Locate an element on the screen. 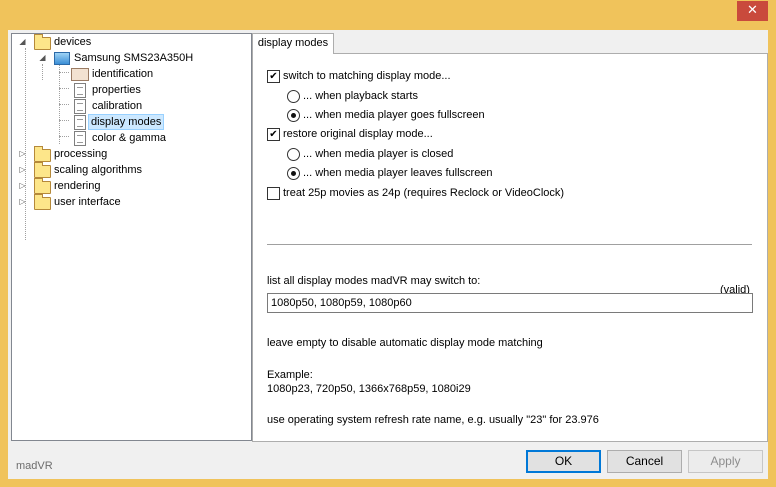 The width and height of the screenshot is (776, 487). close-button: ✕ is located at coordinates (752, 11).